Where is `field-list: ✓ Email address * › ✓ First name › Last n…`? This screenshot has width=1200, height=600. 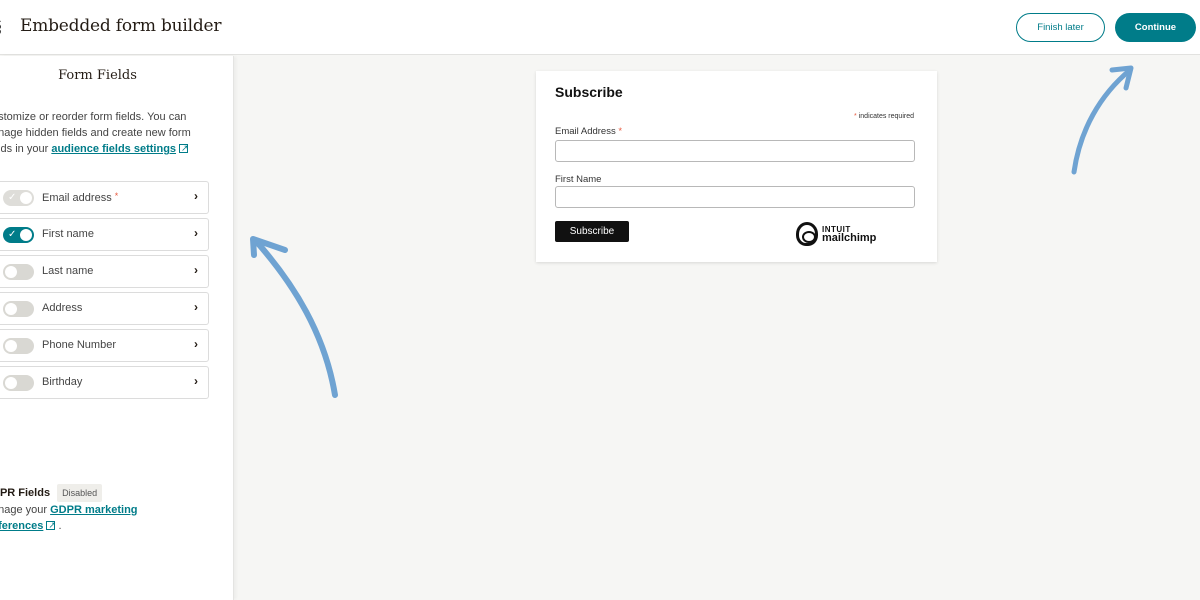
field-list: ✓ Email address * › ✓ First name › Last n… is located at coordinates (104, 292).